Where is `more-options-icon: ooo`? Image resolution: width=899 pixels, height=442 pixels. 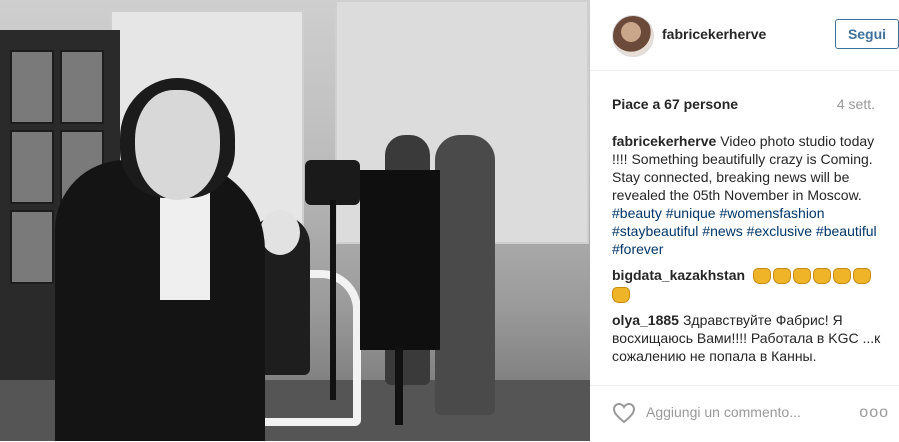
more-options-icon: ooo is located at coordinates (874, 413).